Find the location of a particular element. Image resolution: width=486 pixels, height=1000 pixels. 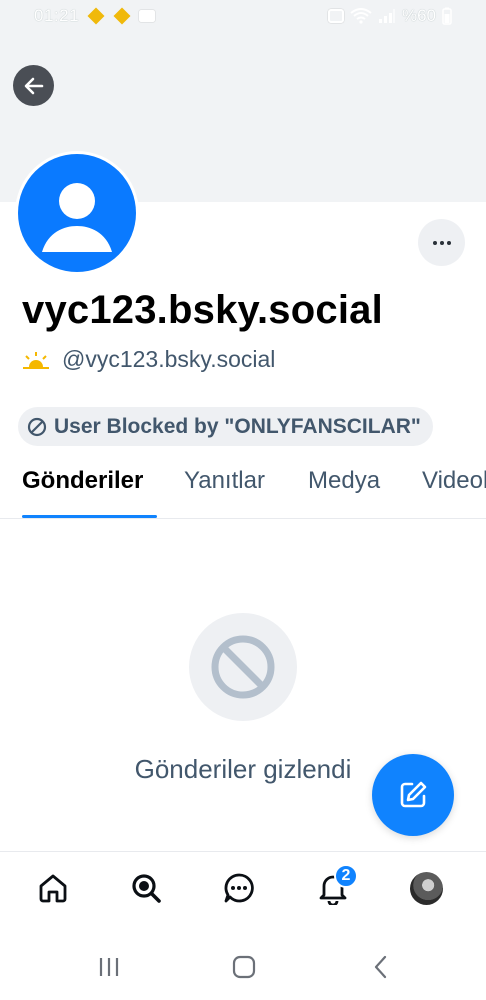

more-options-button is located at coordinates (441, 242).